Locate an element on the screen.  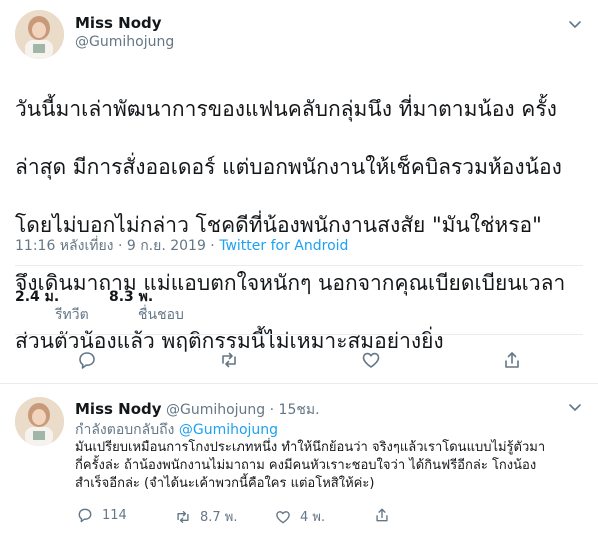
retweet-count: 8.7 พ. is located at coordinates (219, 517).